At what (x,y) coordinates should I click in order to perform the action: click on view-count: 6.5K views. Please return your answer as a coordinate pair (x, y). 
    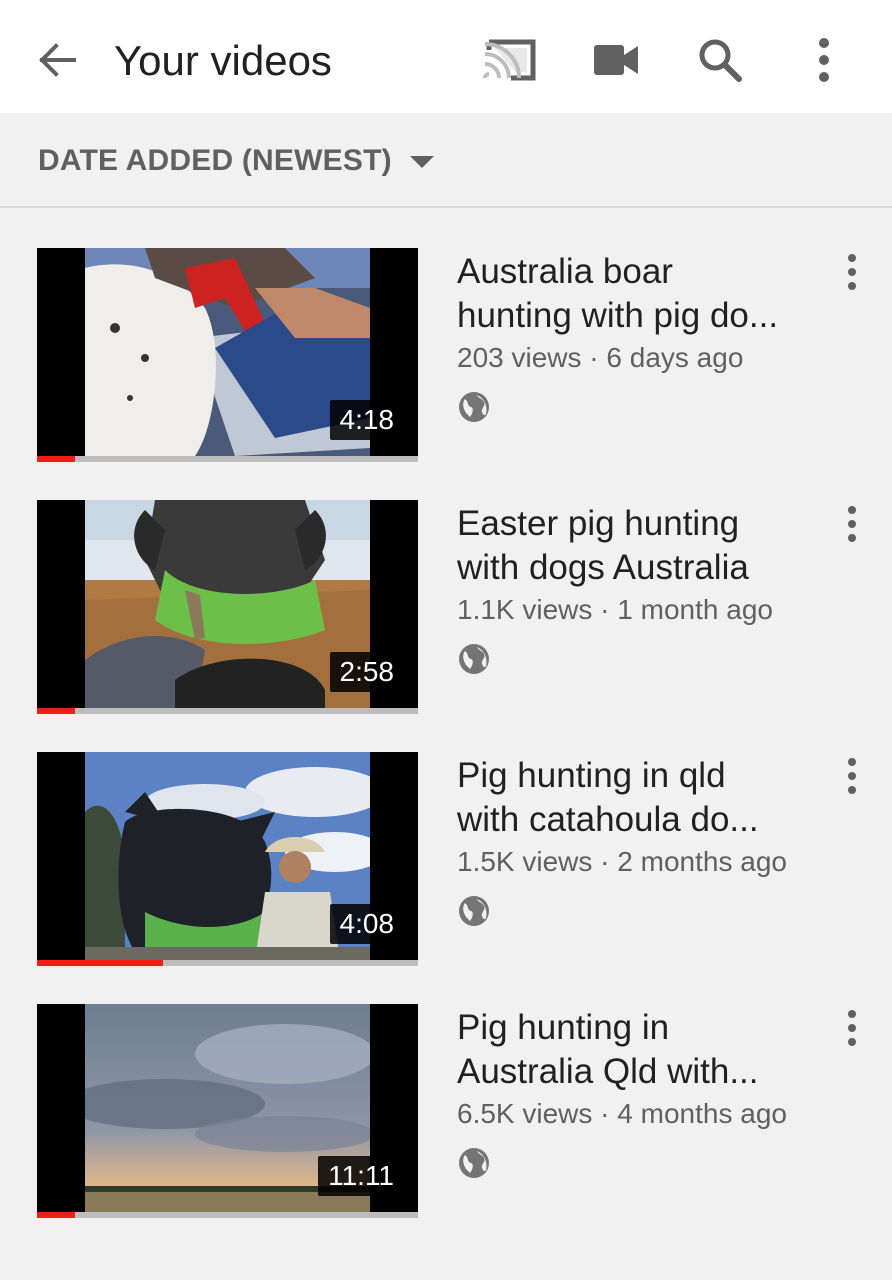
    Looking at the image, I should click on (525, 1113).